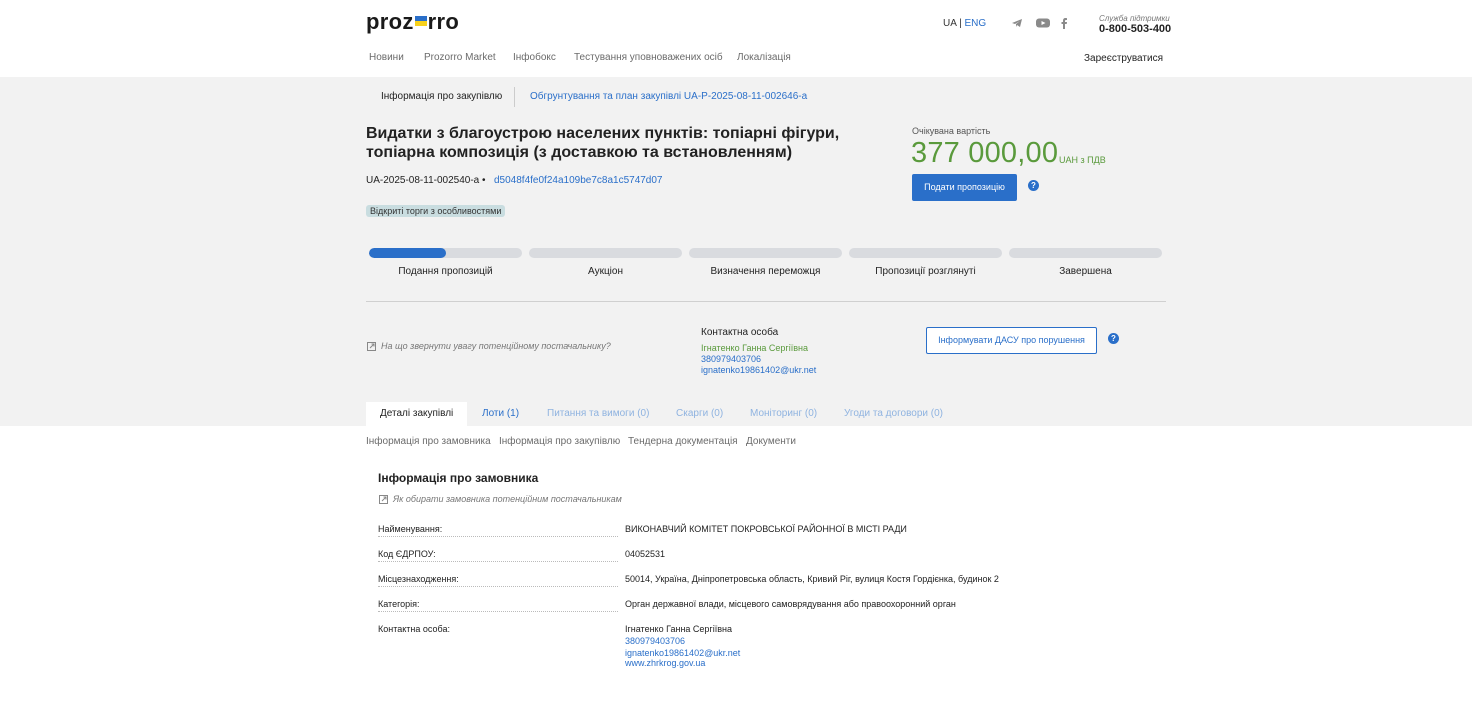 The image size is (1472, 704). Describe the element at coordinates (976, 23) in the screenshot. I see `lang-eng: ENG` at that location.